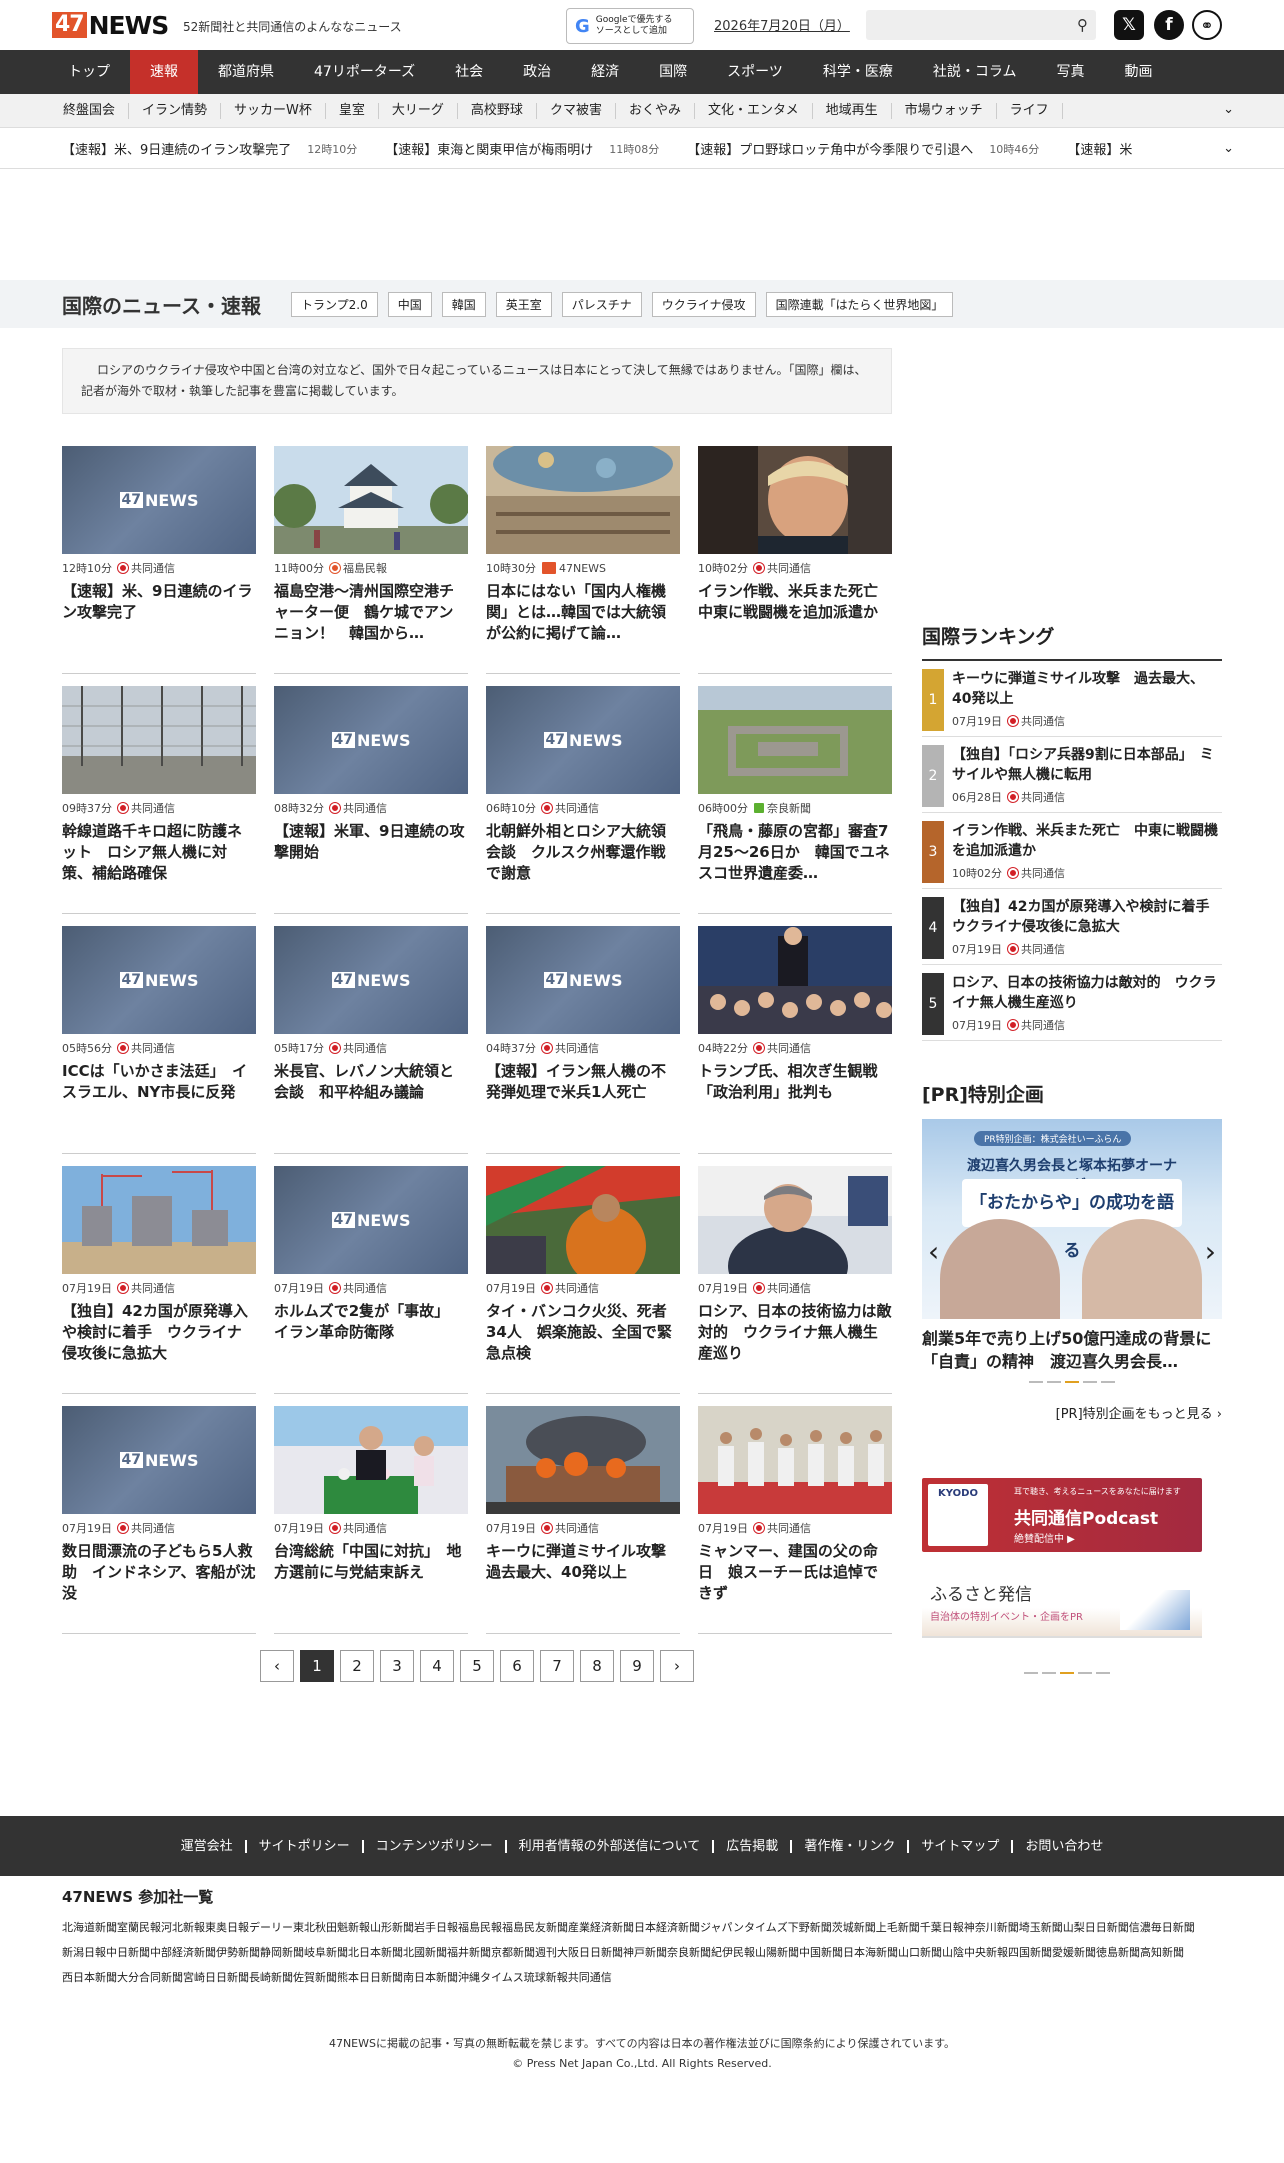 The width and height of the screenshot is (1284, 2163). Describe the element at coordinates (583, 1520) in the screenshot. I see `article-card: 07月19日 共同通信 キーウに弾道ミサイル攻撃 過去最大、40発以上` at that location.